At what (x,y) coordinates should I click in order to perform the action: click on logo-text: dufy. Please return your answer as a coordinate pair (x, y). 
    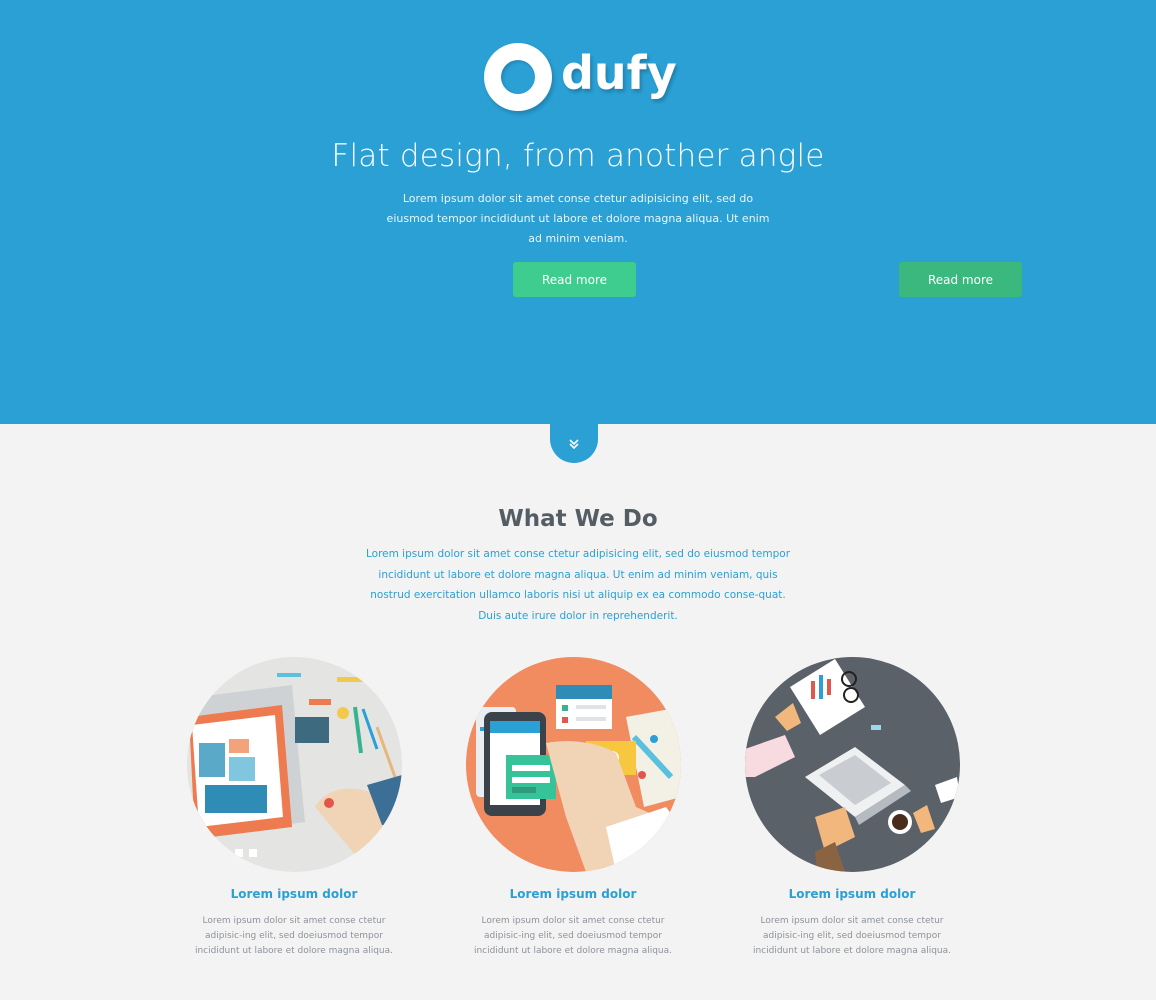
    Looking at the image, I should click on (619, 73).